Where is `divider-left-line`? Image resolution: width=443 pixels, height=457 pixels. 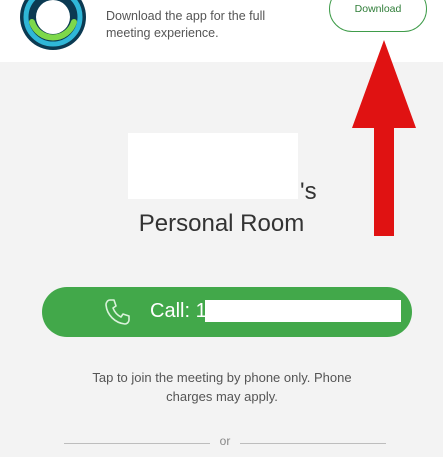 divider-left-line is located at coordinates (137, 443).